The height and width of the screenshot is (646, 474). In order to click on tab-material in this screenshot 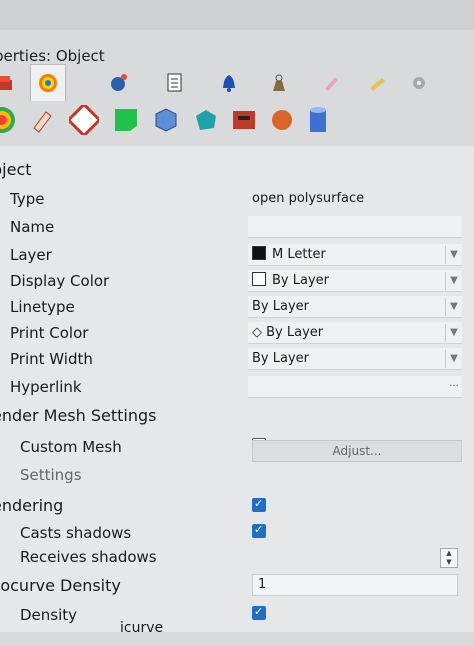, I will do `click(48, 82)`.